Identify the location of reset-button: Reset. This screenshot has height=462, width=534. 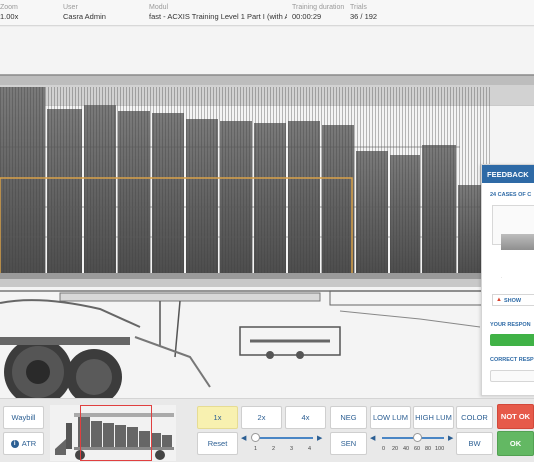
(217, 443).